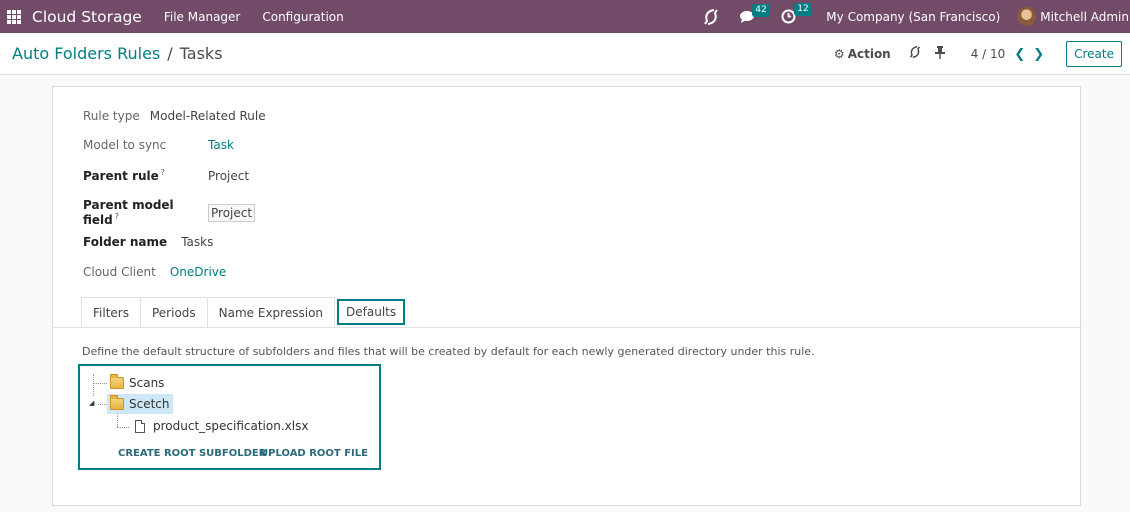  Describe the element at coordinates (271, 312) in the screenshot. I see `tab-name-expression: Name Expression` at that location.